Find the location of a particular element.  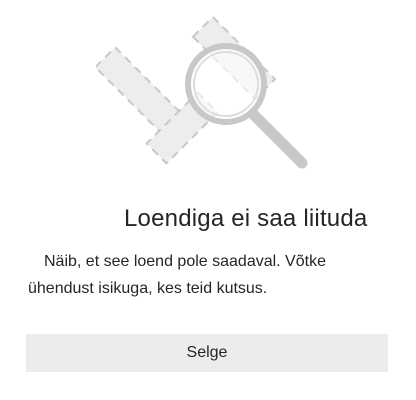

magnifier-lens is located at coordinates (226, 84).